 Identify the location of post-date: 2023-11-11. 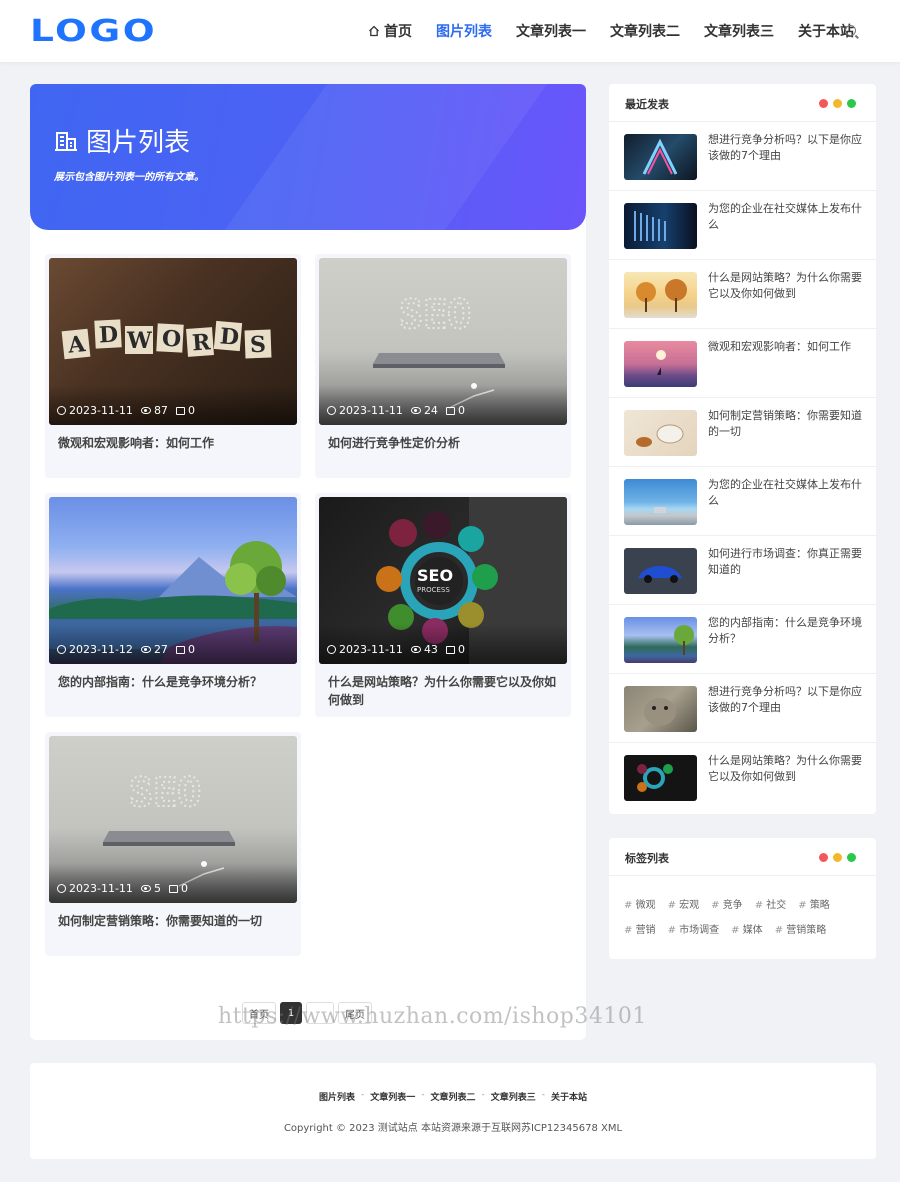
(95, 410).